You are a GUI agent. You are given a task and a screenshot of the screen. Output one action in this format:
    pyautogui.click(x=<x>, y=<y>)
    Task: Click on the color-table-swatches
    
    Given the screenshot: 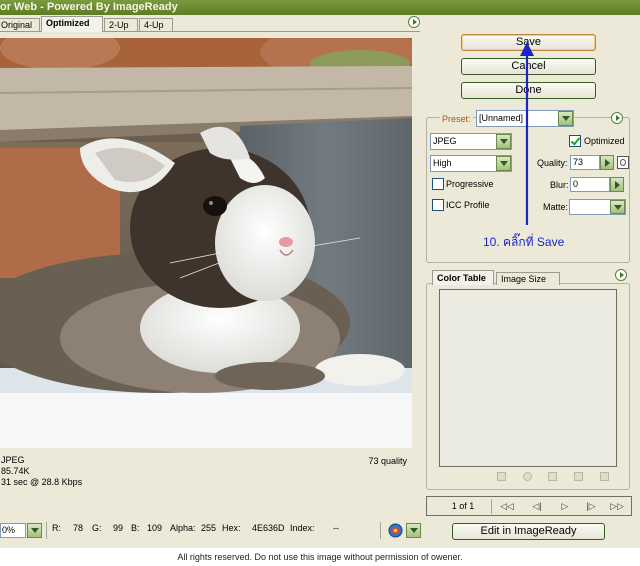 What is the action you would take?
    pyautogui.click(x=528, y=378)
    